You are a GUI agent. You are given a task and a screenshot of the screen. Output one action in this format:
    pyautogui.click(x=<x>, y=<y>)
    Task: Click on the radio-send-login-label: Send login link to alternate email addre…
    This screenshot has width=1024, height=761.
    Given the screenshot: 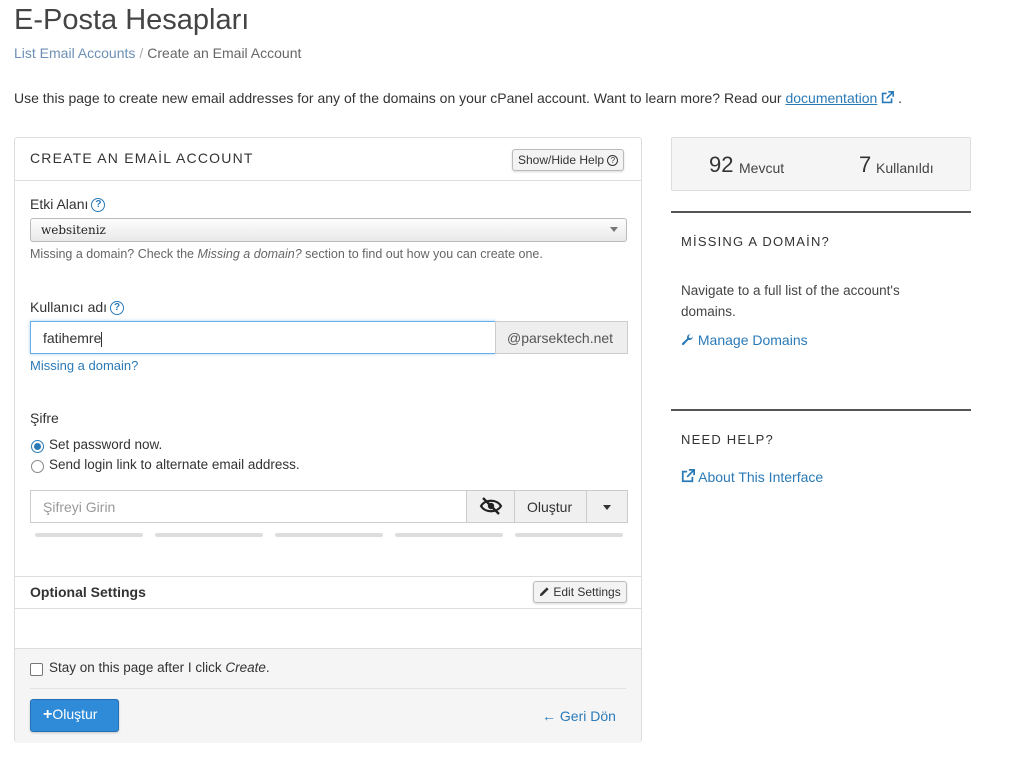 What is the action you would take?
    pyautogui.click(x=174, y=464)
    